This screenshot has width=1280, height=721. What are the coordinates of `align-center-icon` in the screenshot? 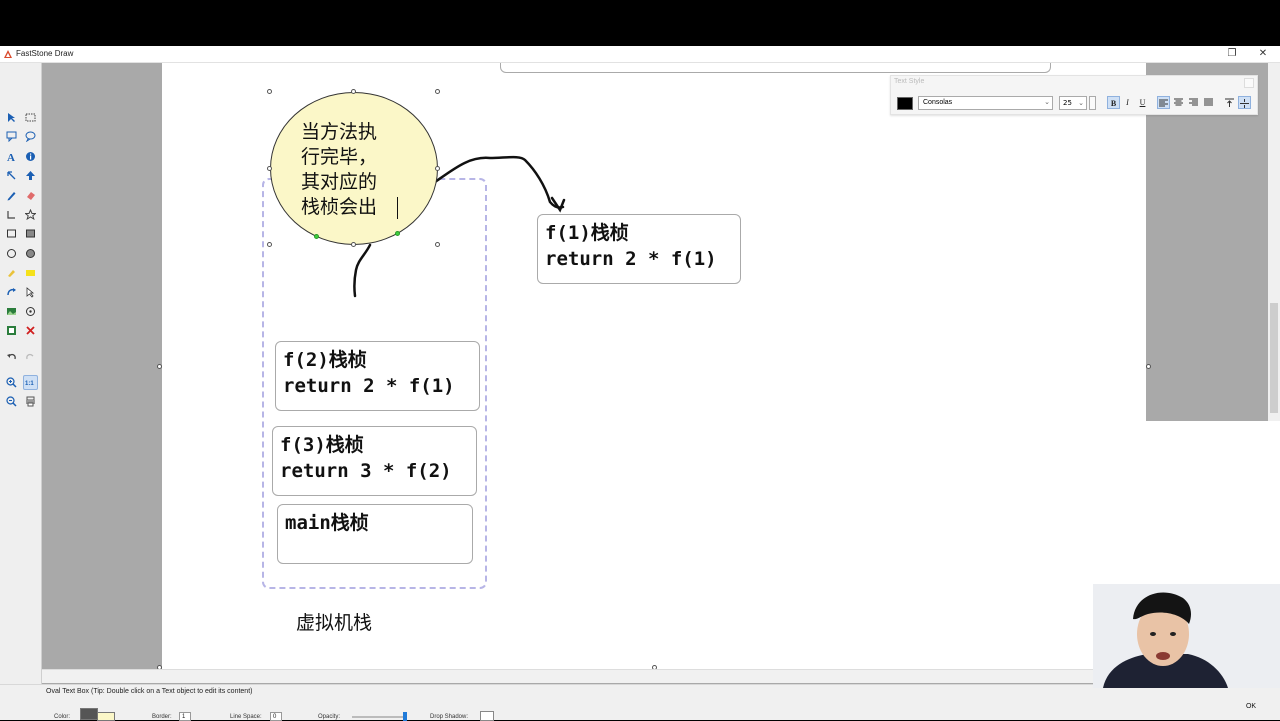 It's located at (1178, 102).